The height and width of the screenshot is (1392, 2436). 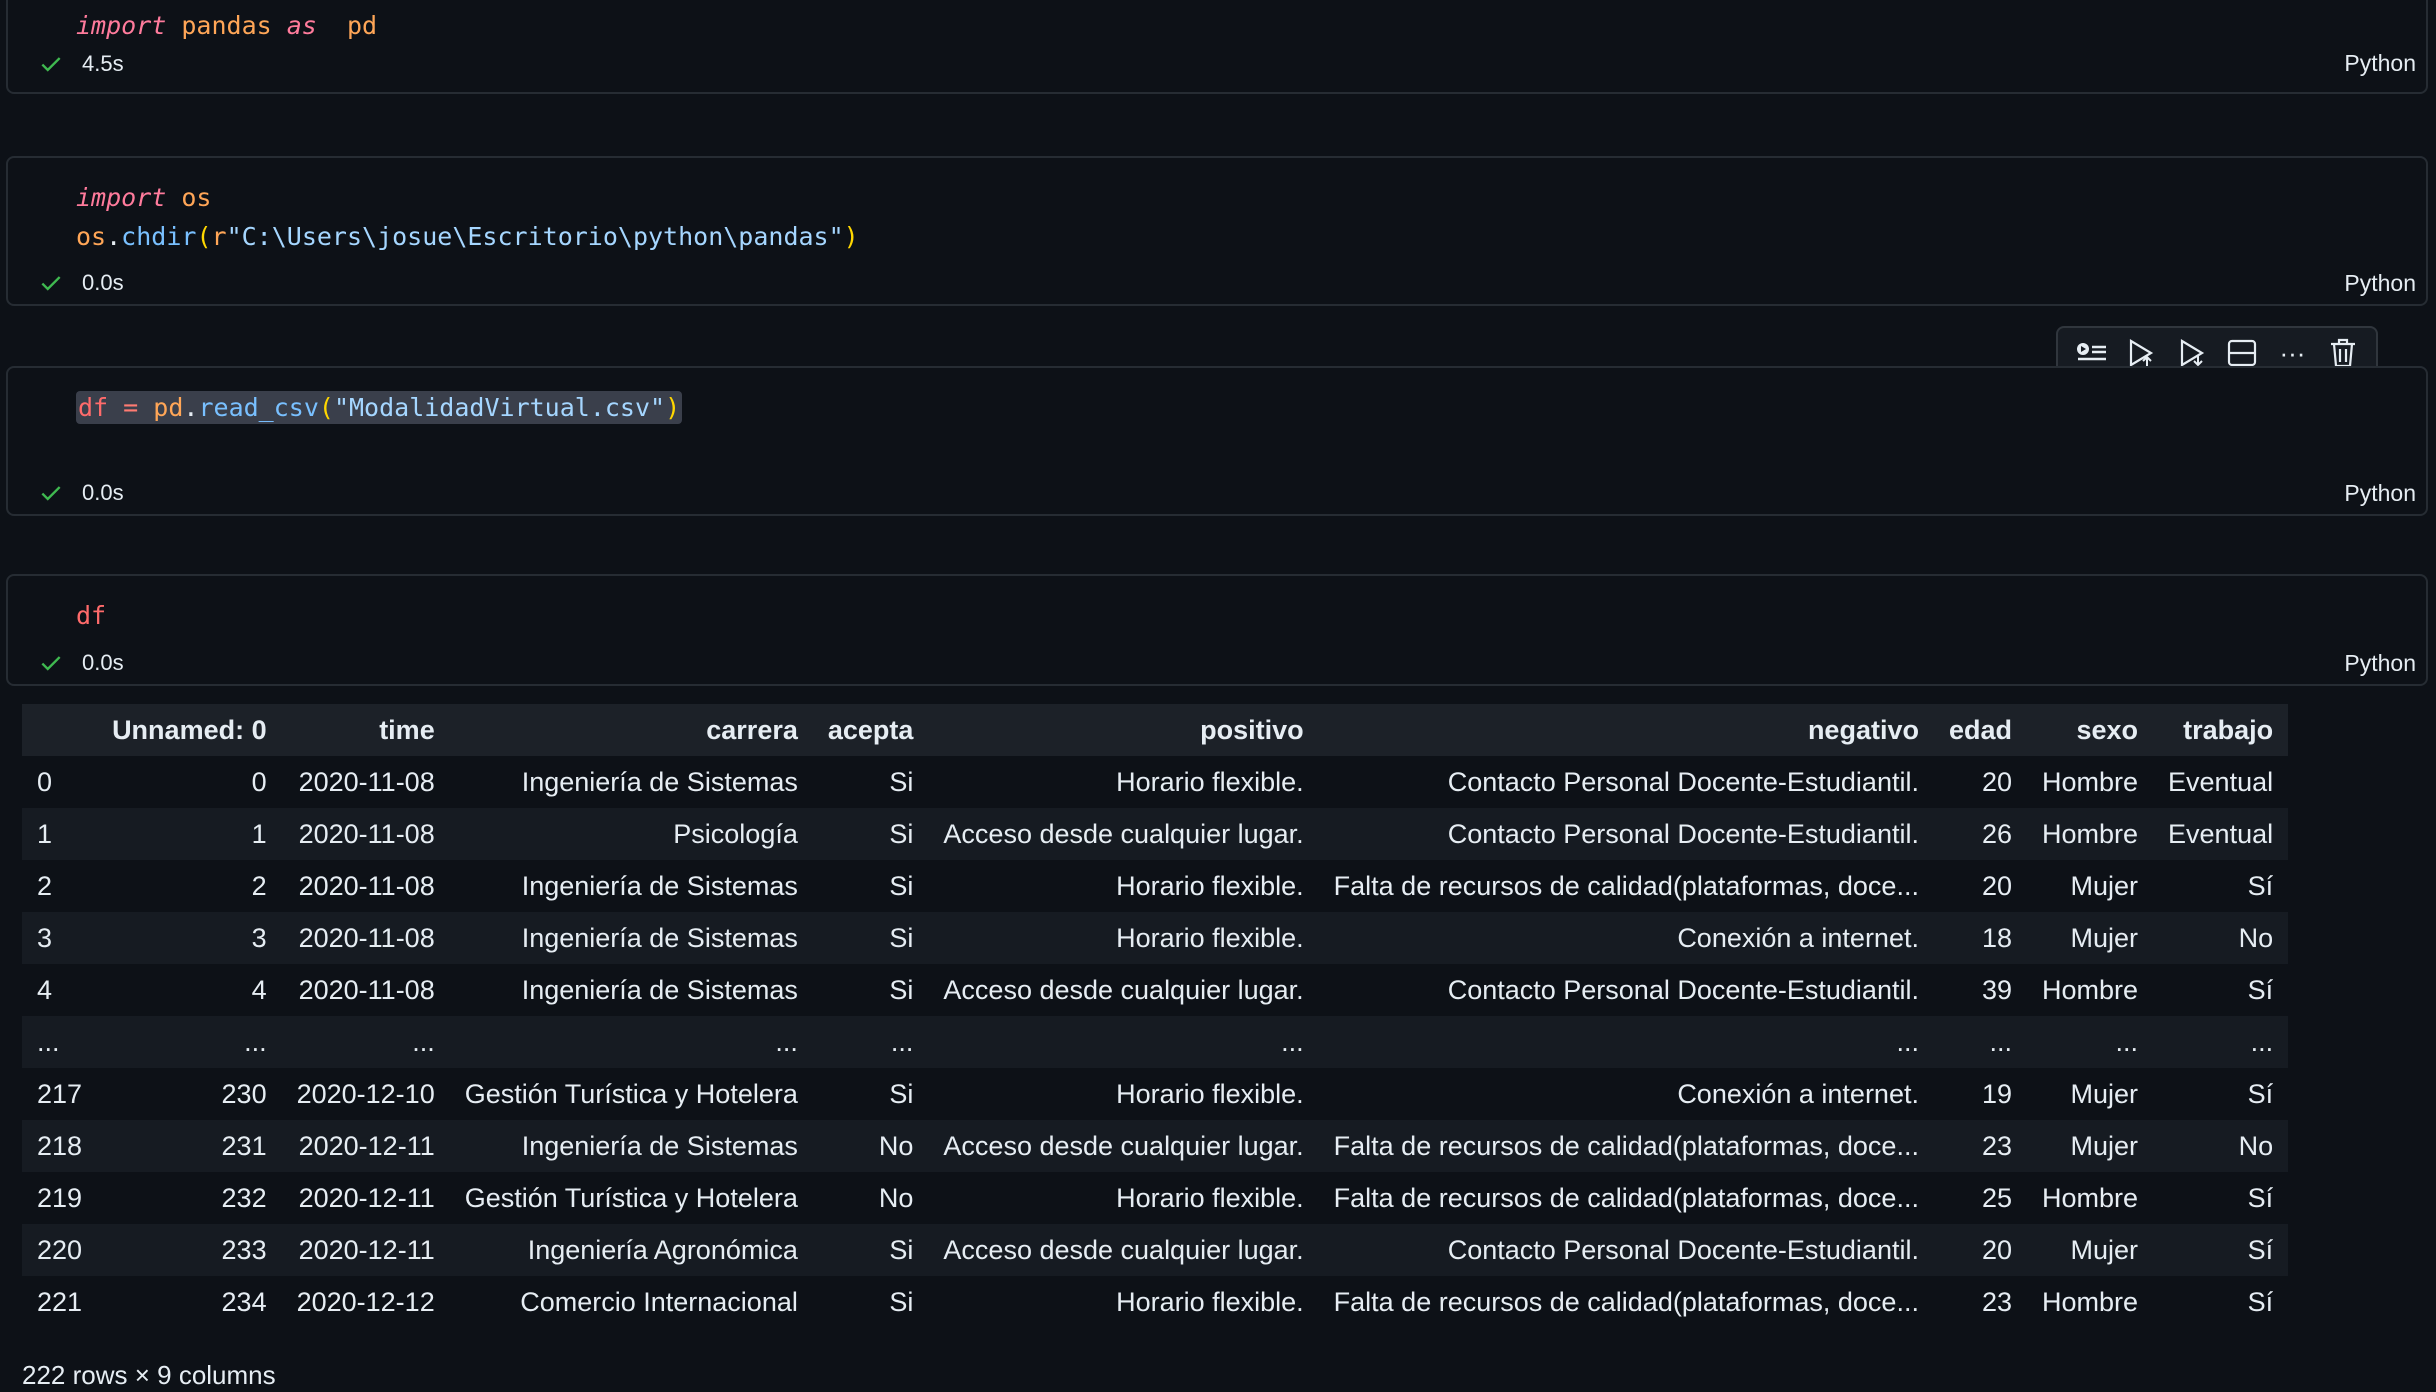 I want to click on table-cell: Eventual, so click(x=2221, y=834).